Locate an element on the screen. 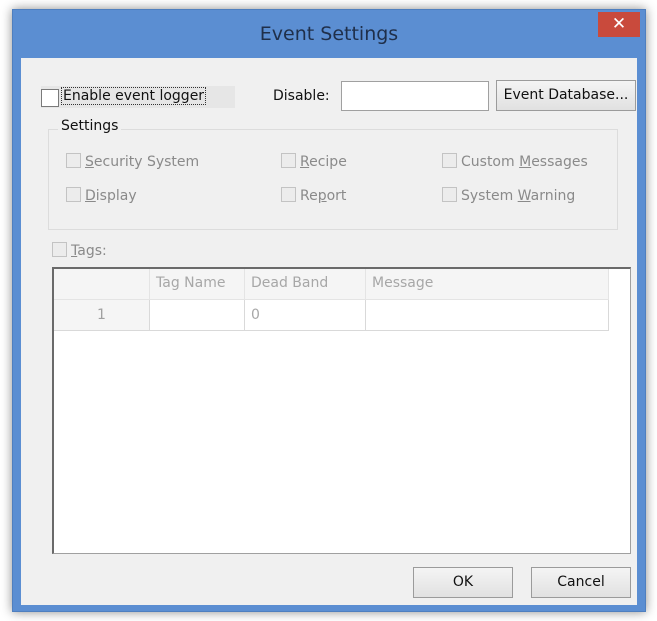 The height and width of the screenshot is (621, 657). cancel-button: Cancel is located at coordinates (581, 582).